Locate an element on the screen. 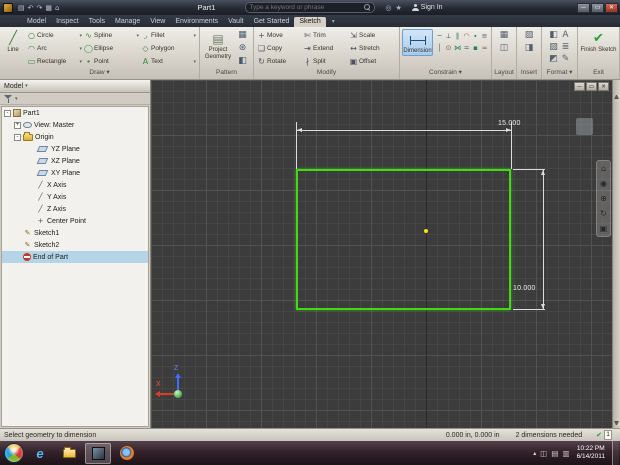 This screenshot has height=465, width=620. rectangular-pattern-icon: ▦ is located at coordinates (242, 35).